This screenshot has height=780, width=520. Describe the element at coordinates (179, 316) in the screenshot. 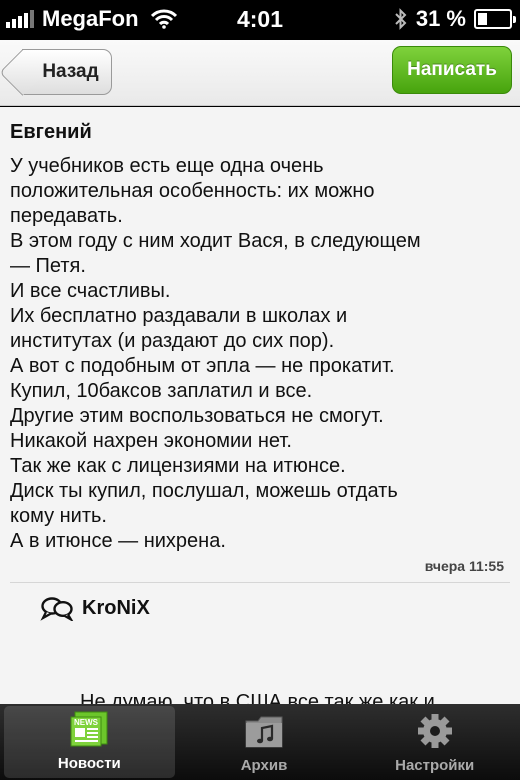

I see `comment-text-line: Их бесплатно раздавали в школах и` at that location.